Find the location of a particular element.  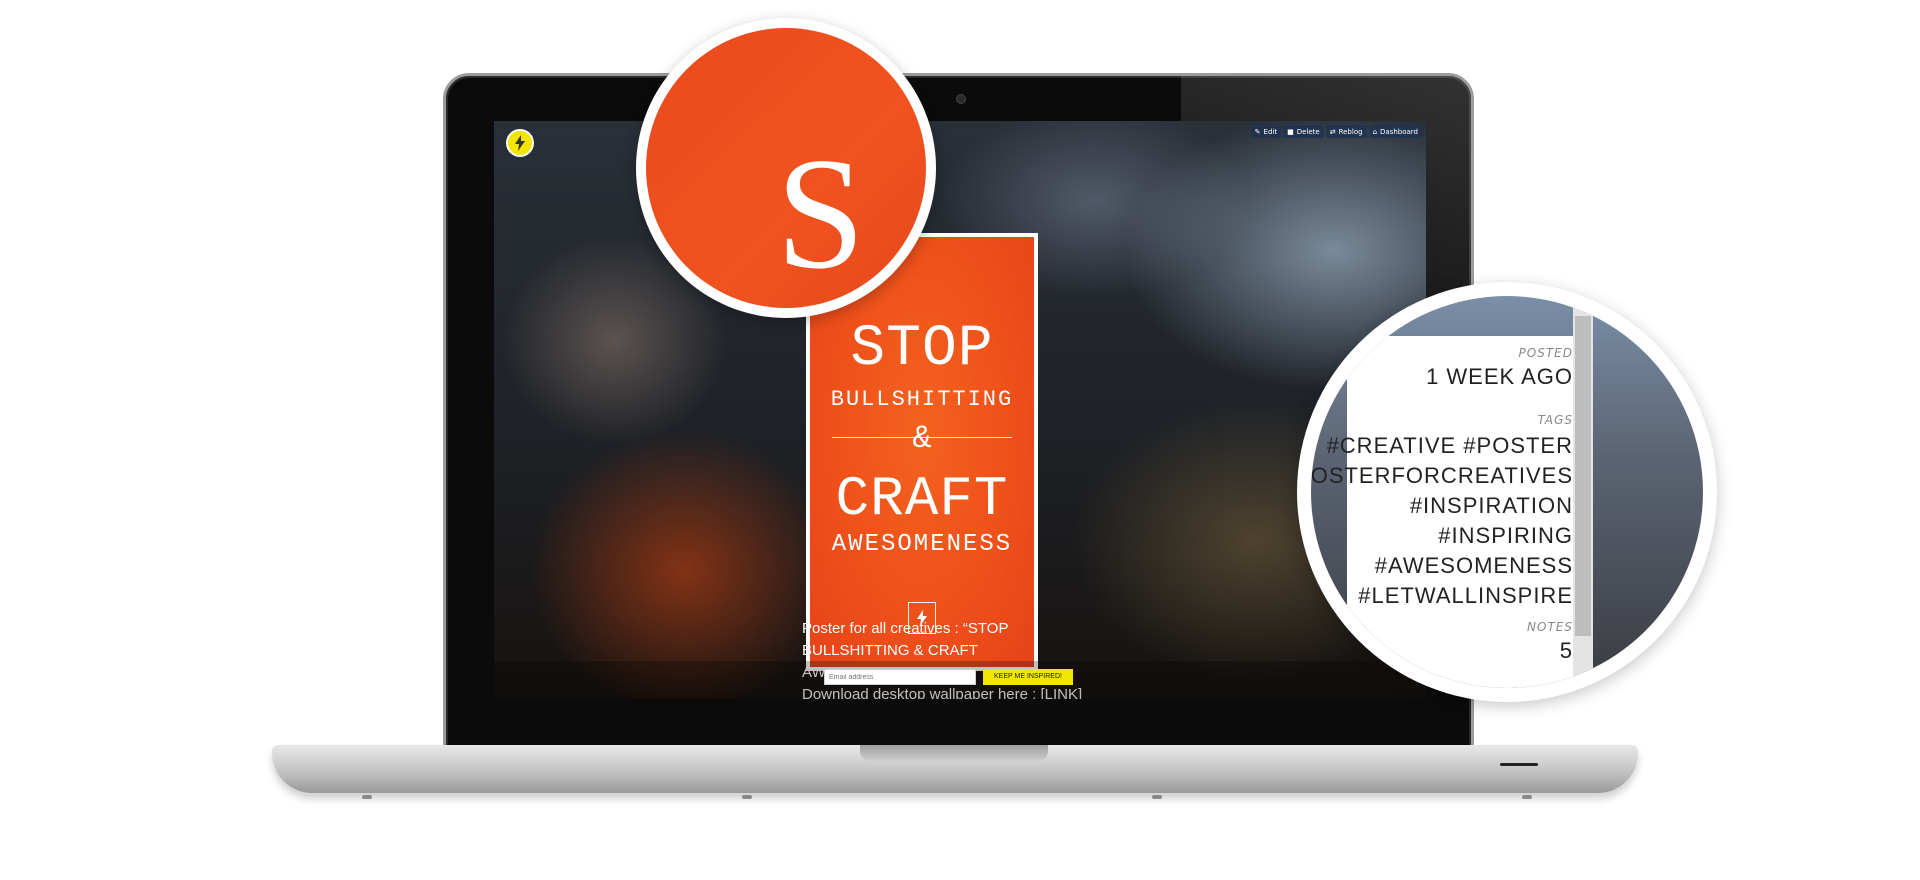

edit-button: ✎ Edit is located at coordinates (1266, 131).